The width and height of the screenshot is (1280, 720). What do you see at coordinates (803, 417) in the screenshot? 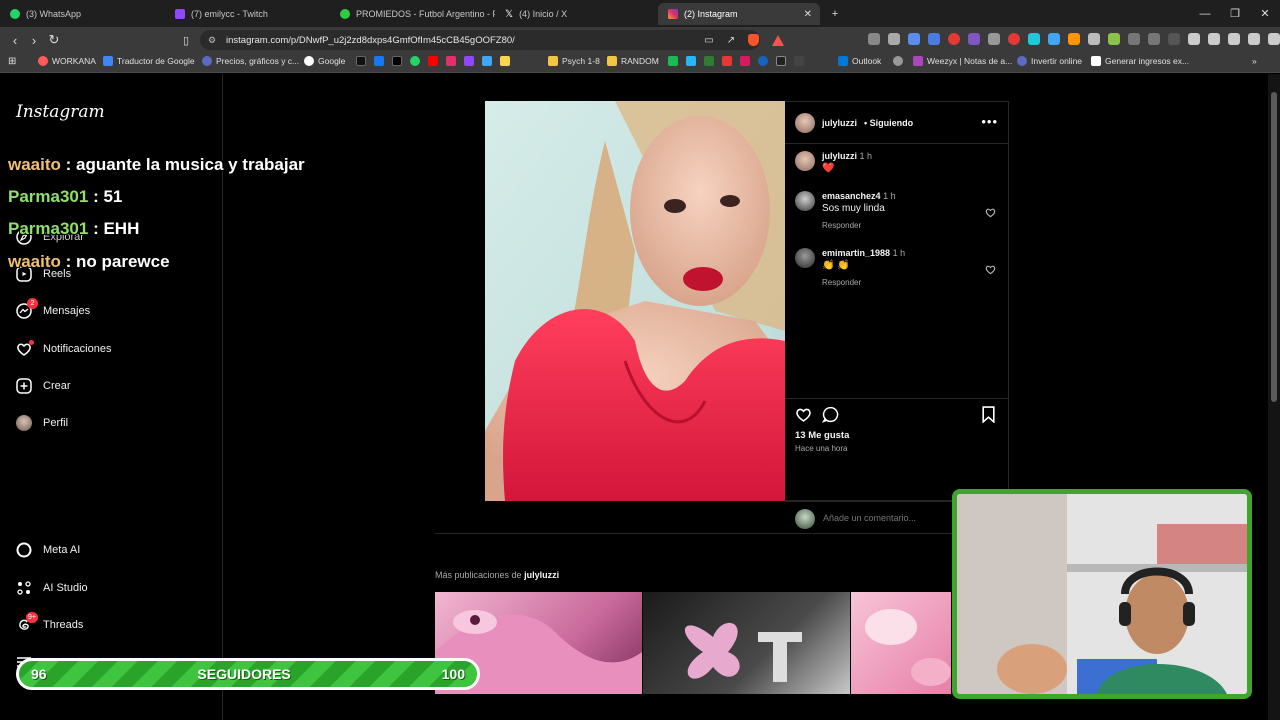
I see `like-heart-icon` at bounding box center [803, 417].